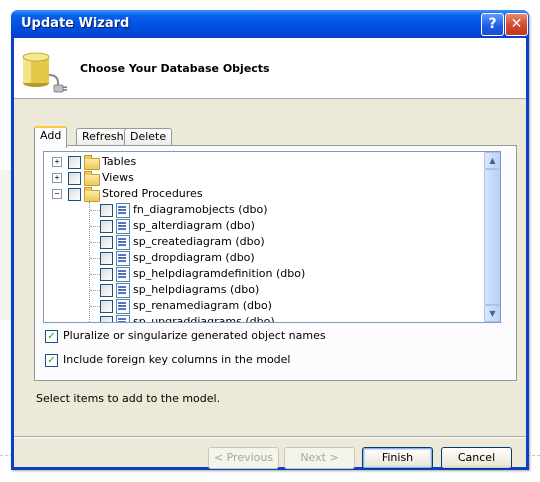  I want to click on views-checkbox, so click(74, 178).